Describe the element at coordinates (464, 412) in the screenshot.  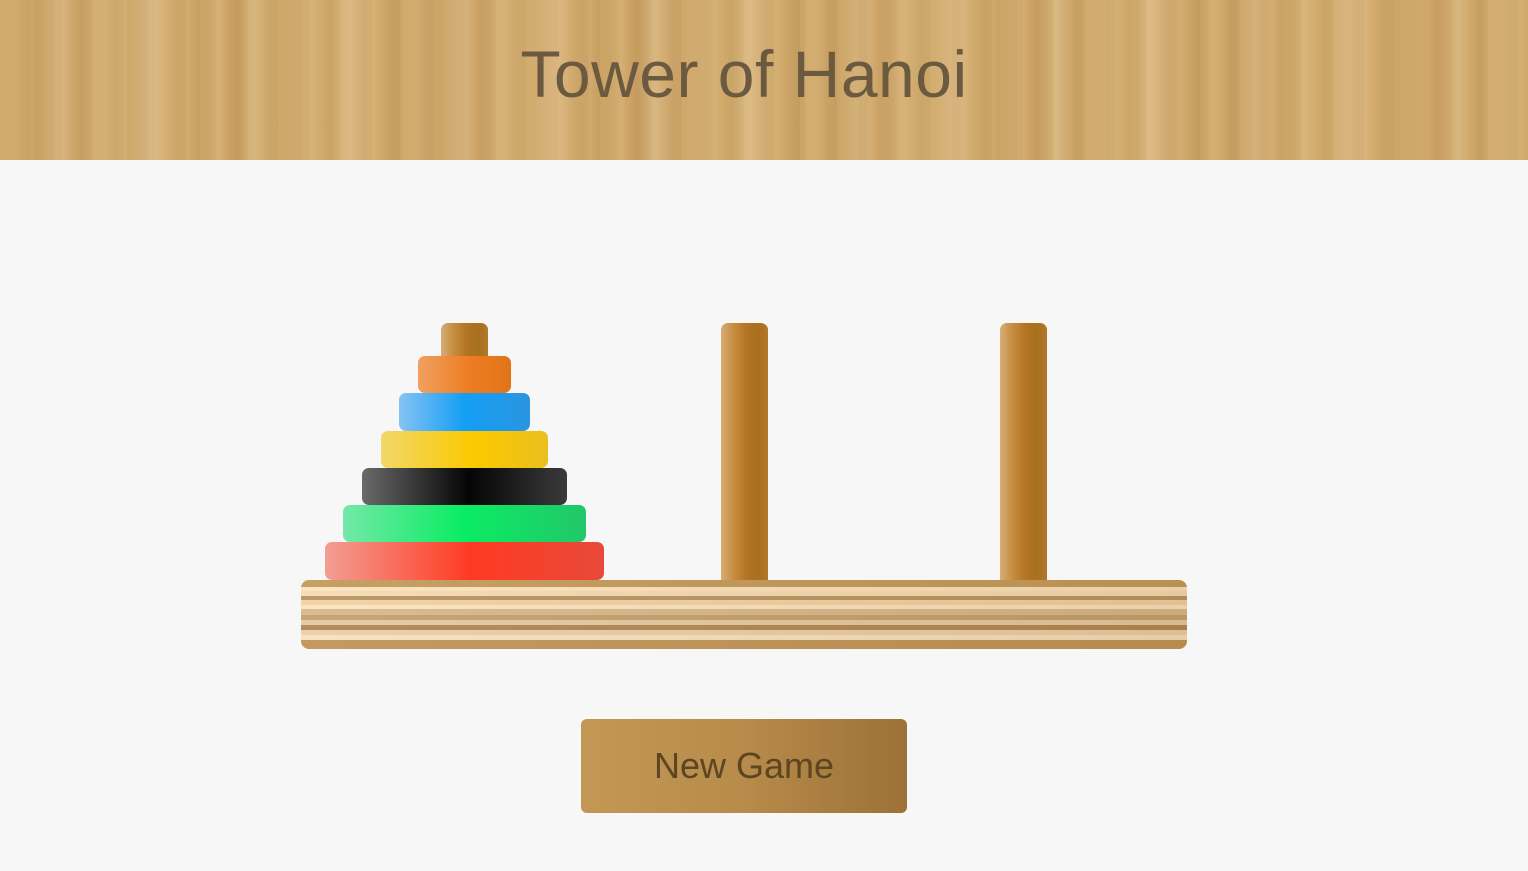
I see `disk-blue` at that location.